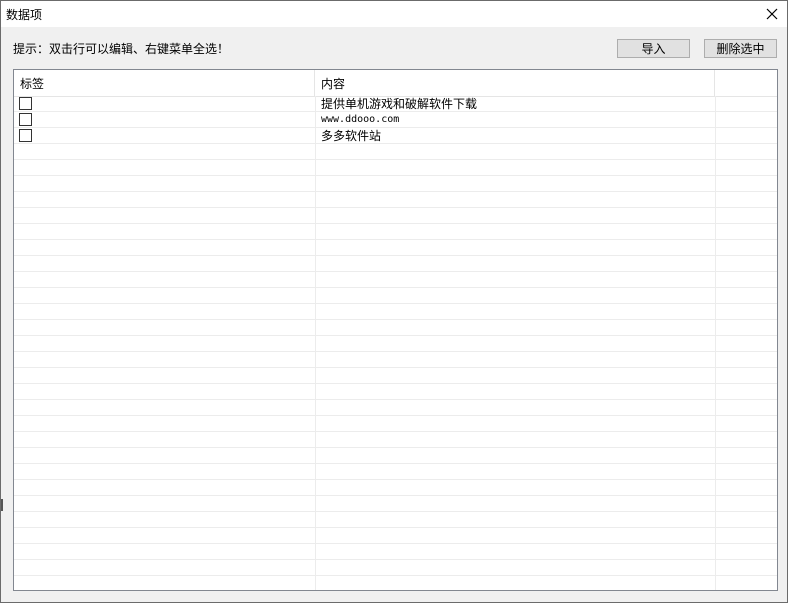 Image resolution: width=788 pixels, height=603 pixels. What do you see at coordinates (395, 136) in the screenshot?
I see `table-row: 多多软件站` at bounding box center [395, 136].